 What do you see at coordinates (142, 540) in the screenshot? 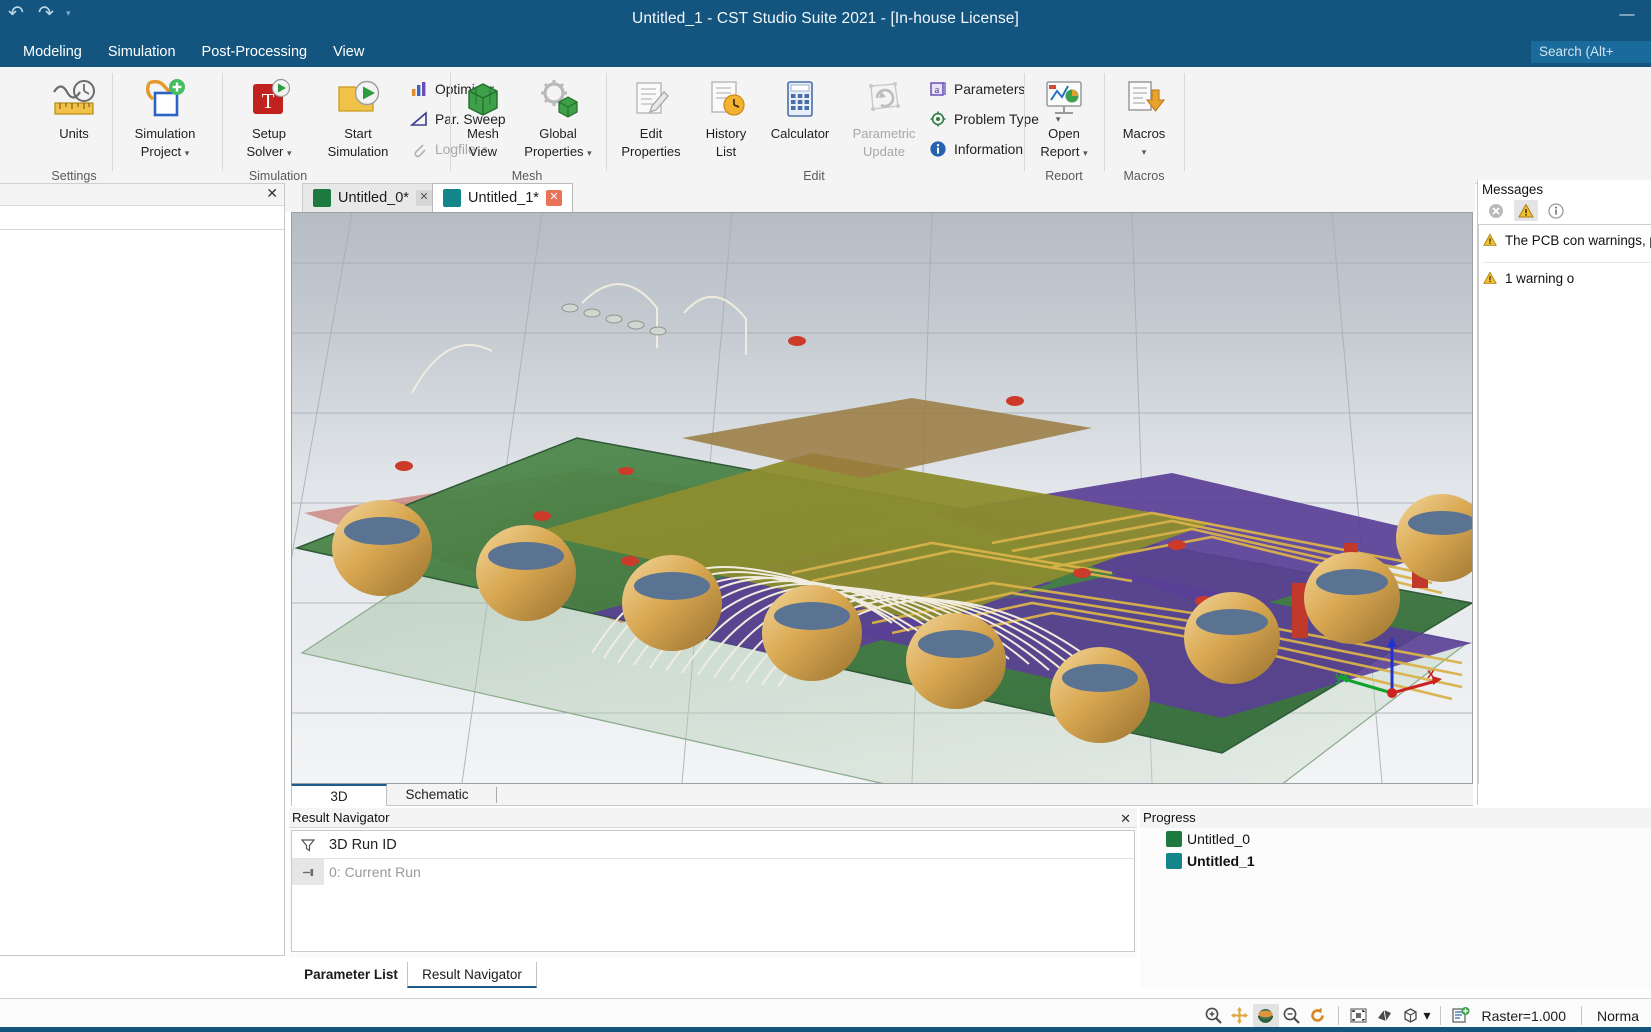
I see `tree-item-2: nals` at bounding box center [142, 540].